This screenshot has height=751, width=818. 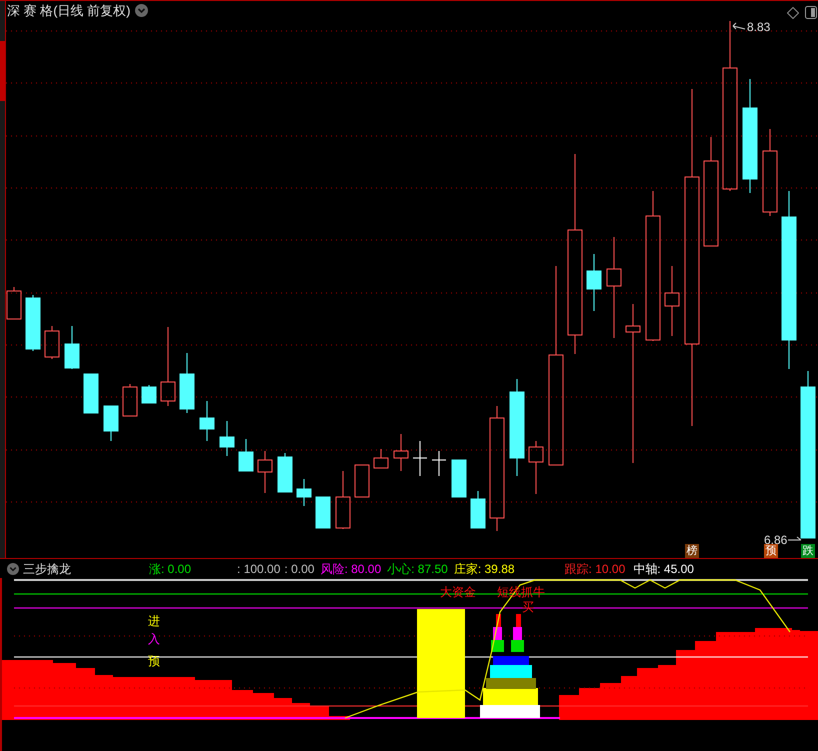 I want to click on indicator-value: 庄家: 39.88, so click(x=484, y=569).